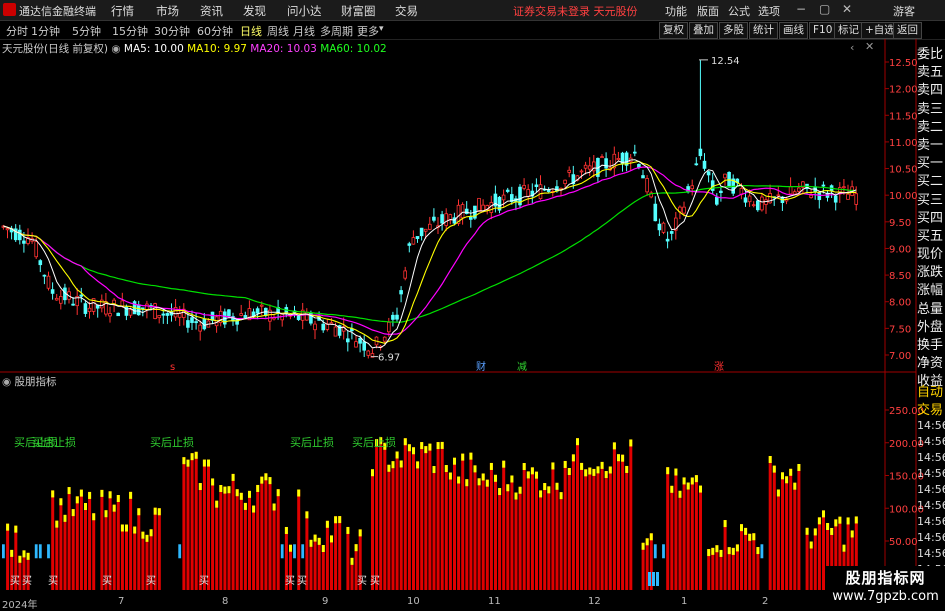 This screenshot has width=945, height=611. I want to click on buy-stoploss-label: 买后止损, so click(374, 442).